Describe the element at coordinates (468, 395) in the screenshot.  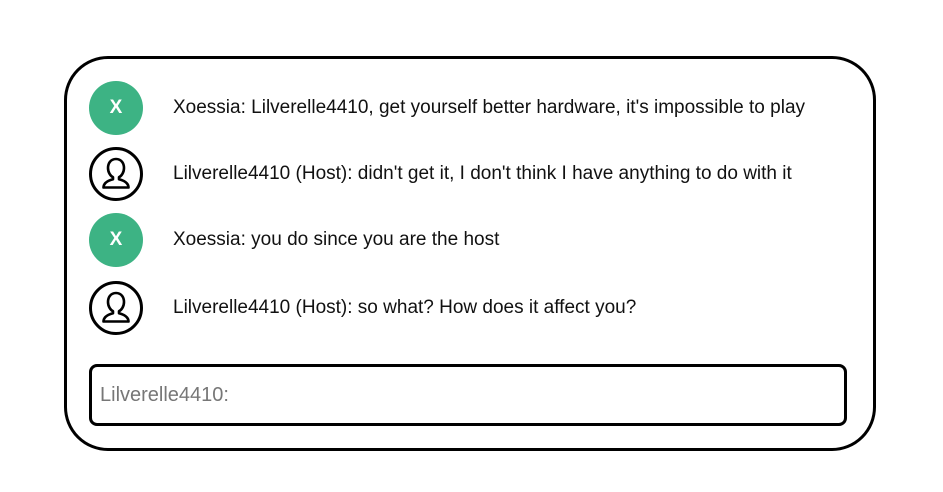
I see `chat-input: Lilverelle4410:` at that location.